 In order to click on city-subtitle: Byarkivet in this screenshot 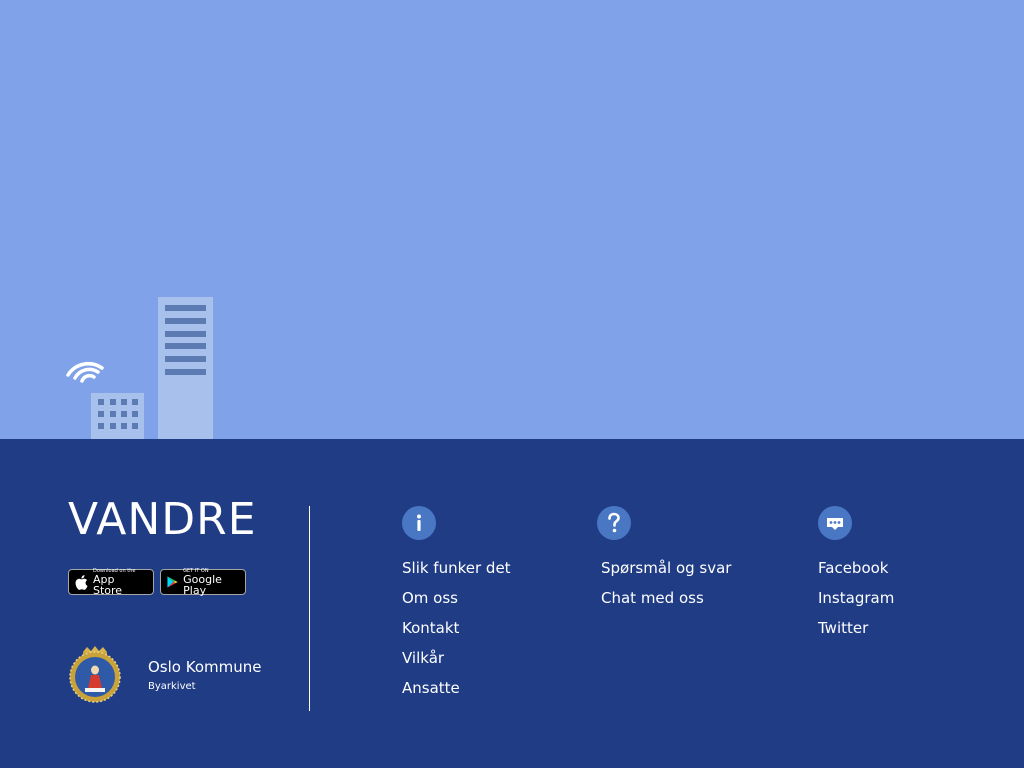, I will do `click(172, 686)`.